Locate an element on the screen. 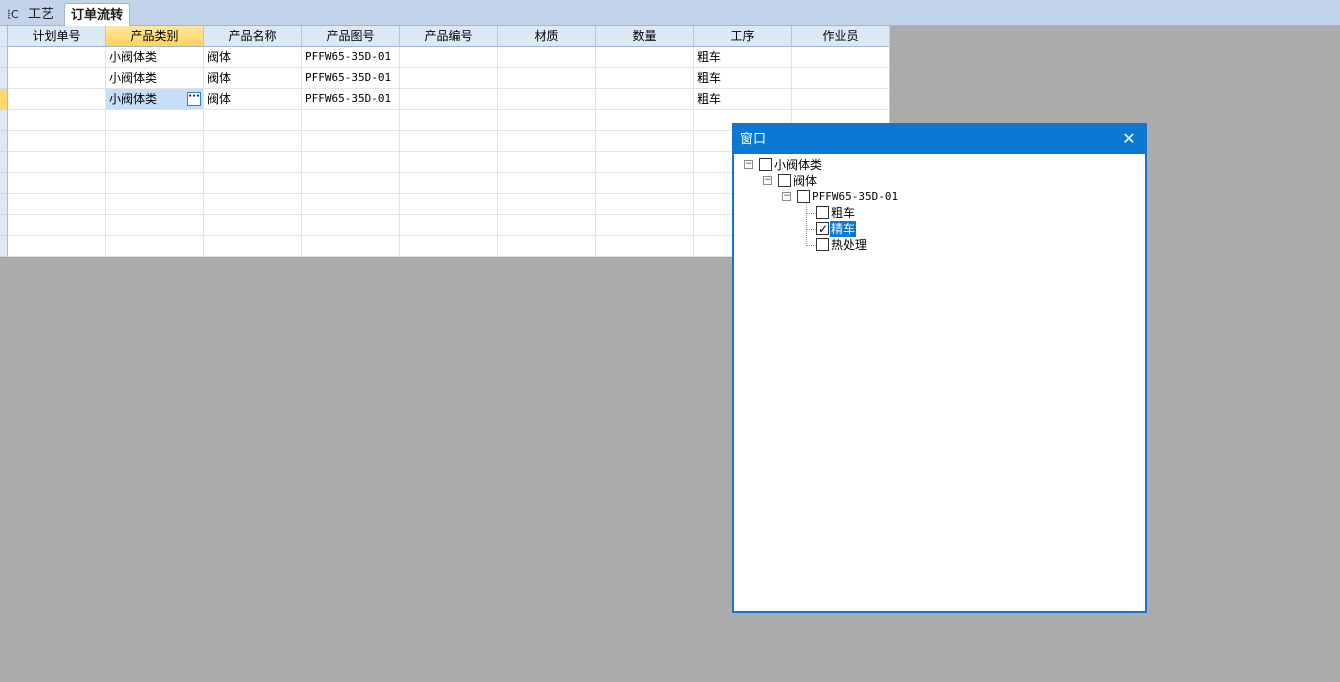 The height and width of the screenshot is (682, 1340). col-header-process: 工序 is located at coordinates (743, 36).